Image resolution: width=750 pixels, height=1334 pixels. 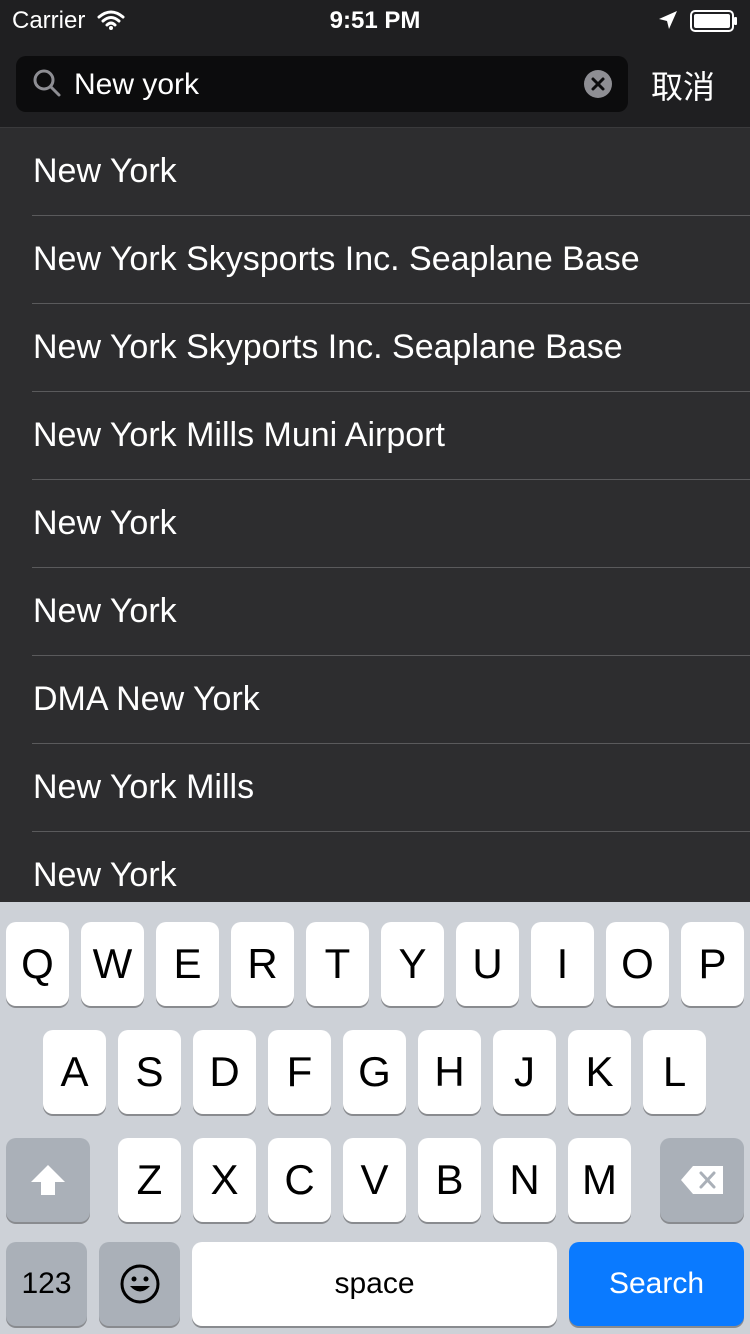 I want to click on list-item: New York Skysports Inc. Seaplane Base, so click(x=375, y=260).